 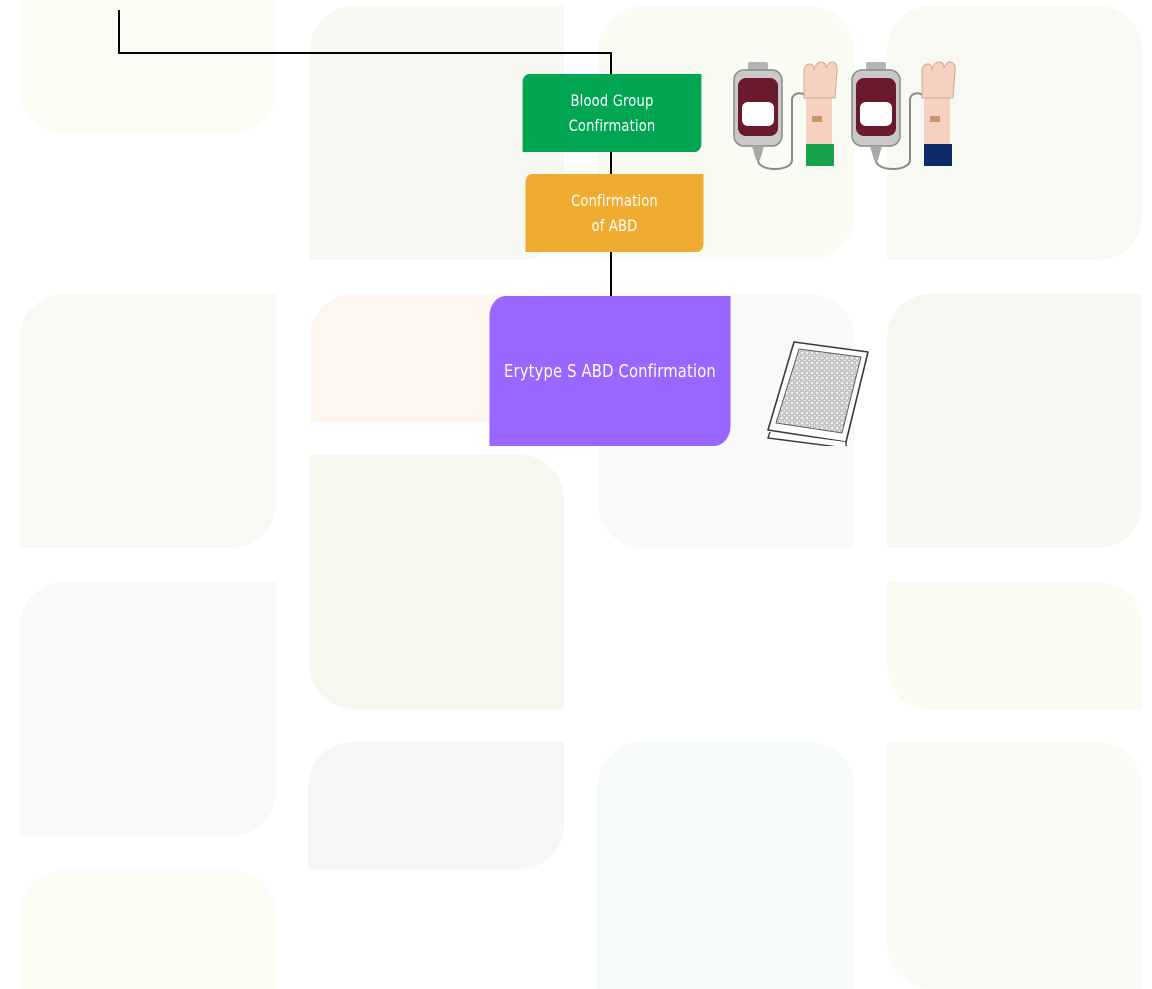 I want to click on node-erytype-s-abd-confirmation: Erytype S ABD Confirmation, so click(x=610, y=371).